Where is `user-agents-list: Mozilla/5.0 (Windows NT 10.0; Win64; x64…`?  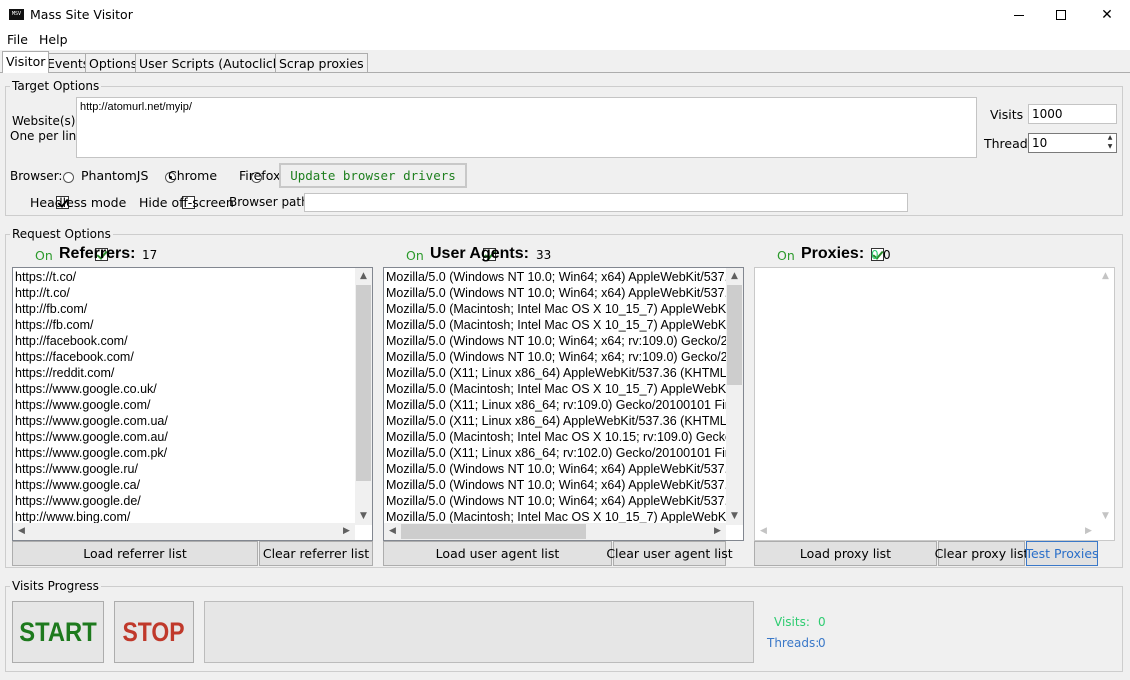
user-agents-list: Mozilla/5.0 (Windows NT 10.0; Win64; x64… is located at coordinates (563, 404).